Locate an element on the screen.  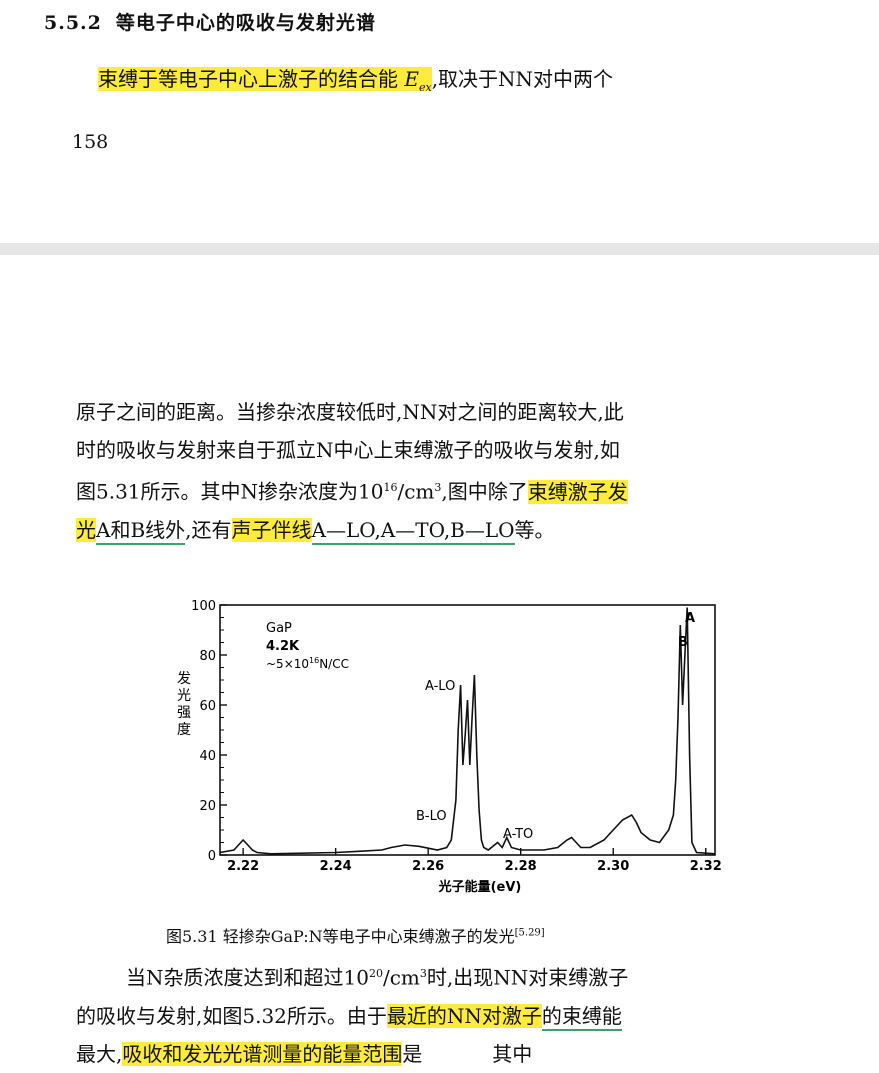
text-line: 光A和B线外,还有声子伴线A—LO,A—TO,B—LO等。 is located at coordinates (438, 530).